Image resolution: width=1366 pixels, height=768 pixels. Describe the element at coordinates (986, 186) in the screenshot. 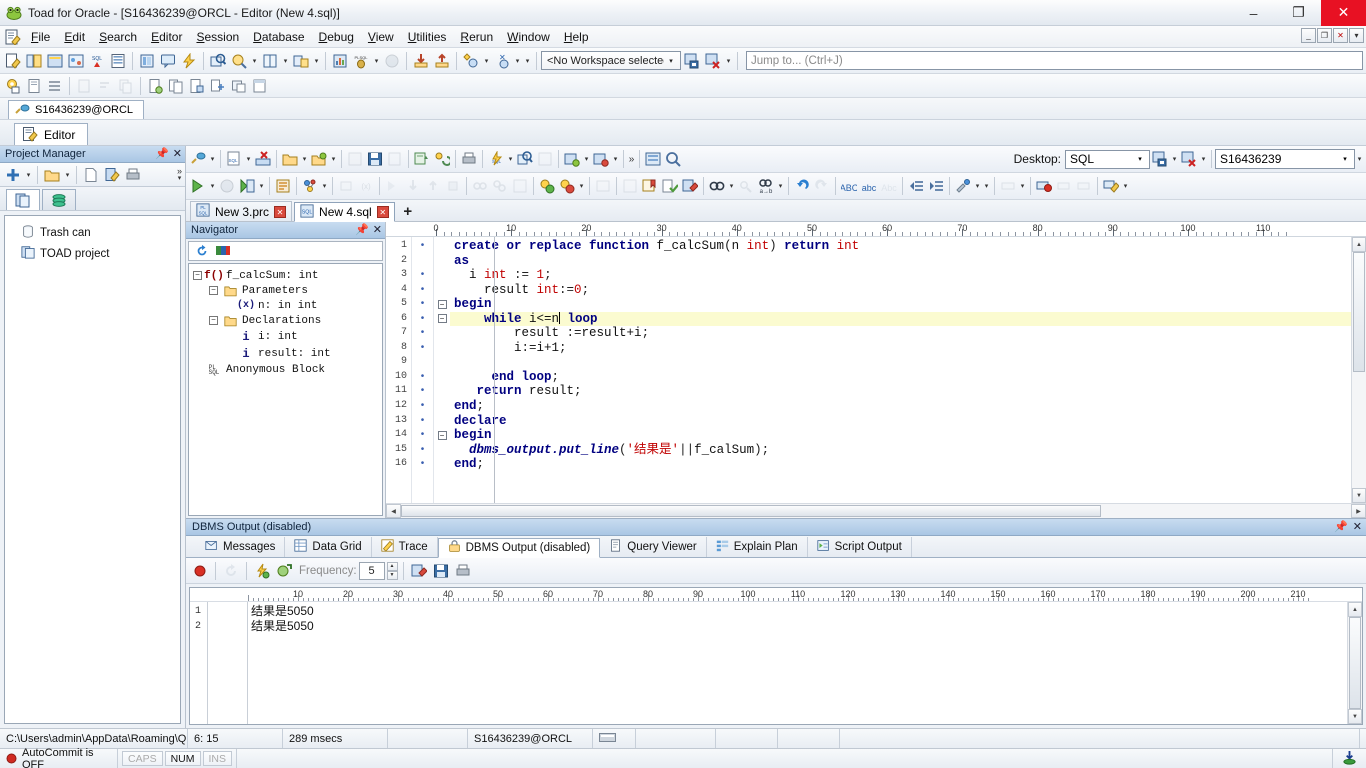

I see `format-sql-overflow: ▾` at that location.